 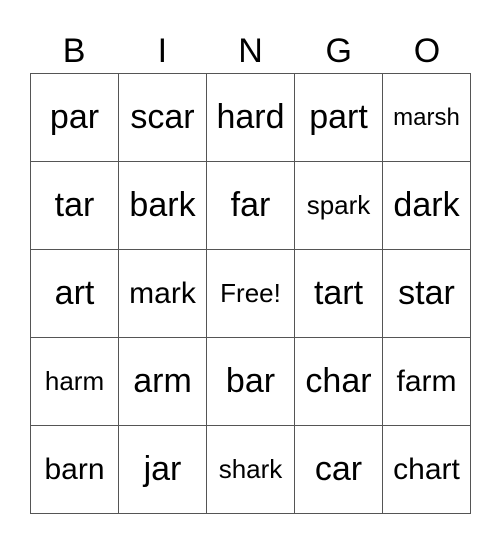 What do you see at coordinates (162, 51) in the screenshot?
I see `header-letter-i: I` at bounding box center [162, 51].